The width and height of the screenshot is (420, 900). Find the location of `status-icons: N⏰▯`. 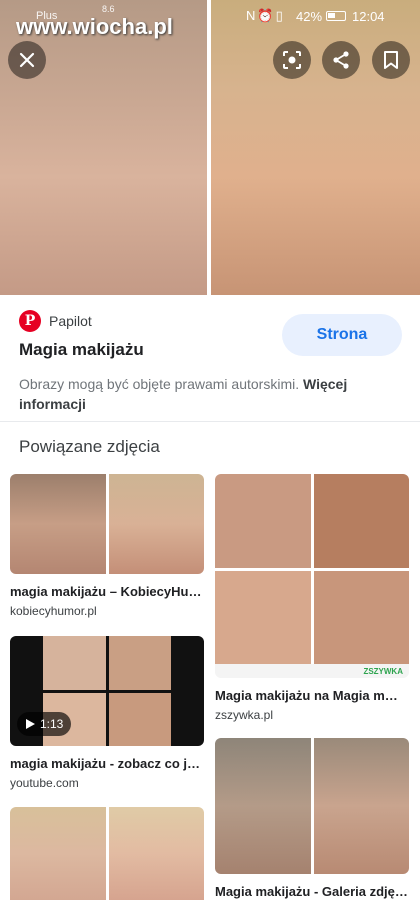

status-icons: N⏰▯ is located at coordinates (265, 16).